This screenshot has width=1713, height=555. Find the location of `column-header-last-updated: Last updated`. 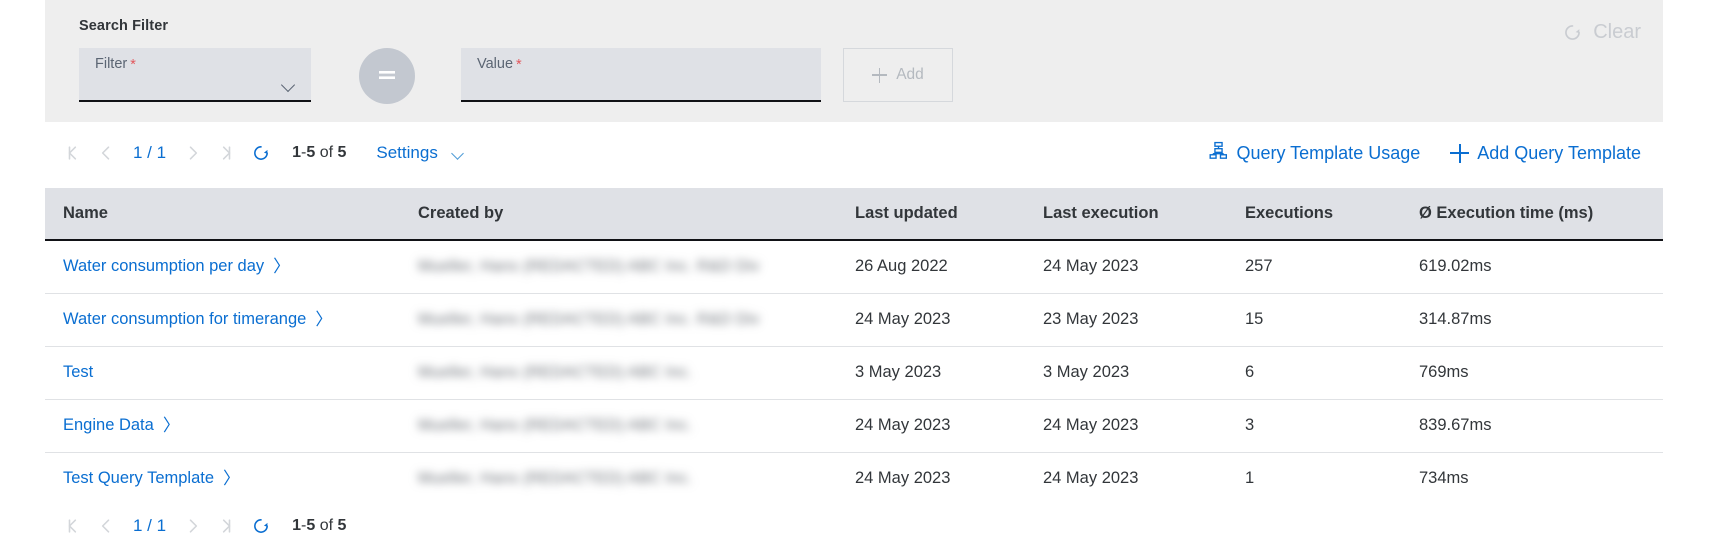

column-header-last-updated: Last updated is located at coordinates (931, 214).